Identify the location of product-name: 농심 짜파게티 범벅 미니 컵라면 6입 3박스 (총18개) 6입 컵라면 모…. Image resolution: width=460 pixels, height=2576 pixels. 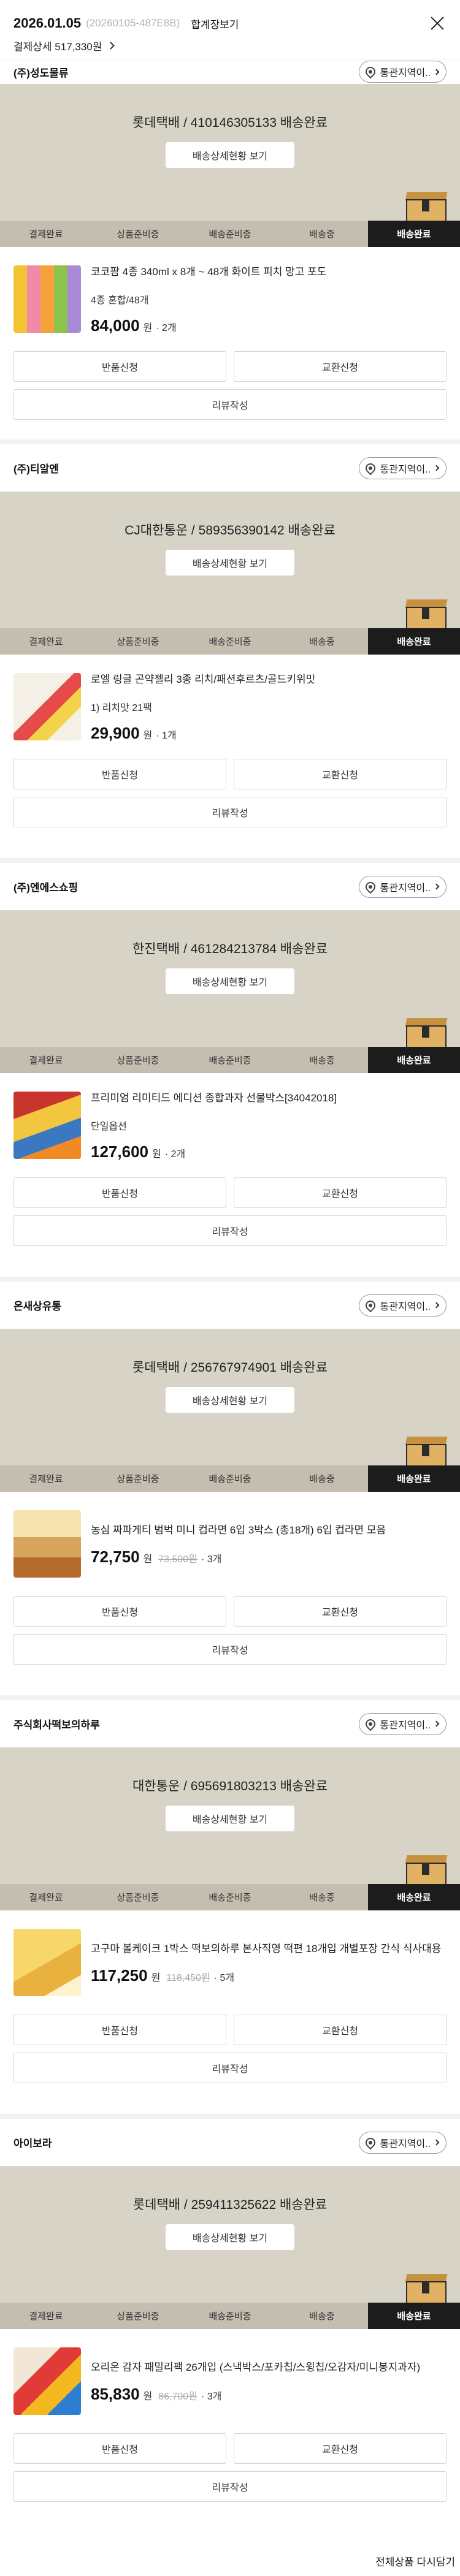
(269, 1529).